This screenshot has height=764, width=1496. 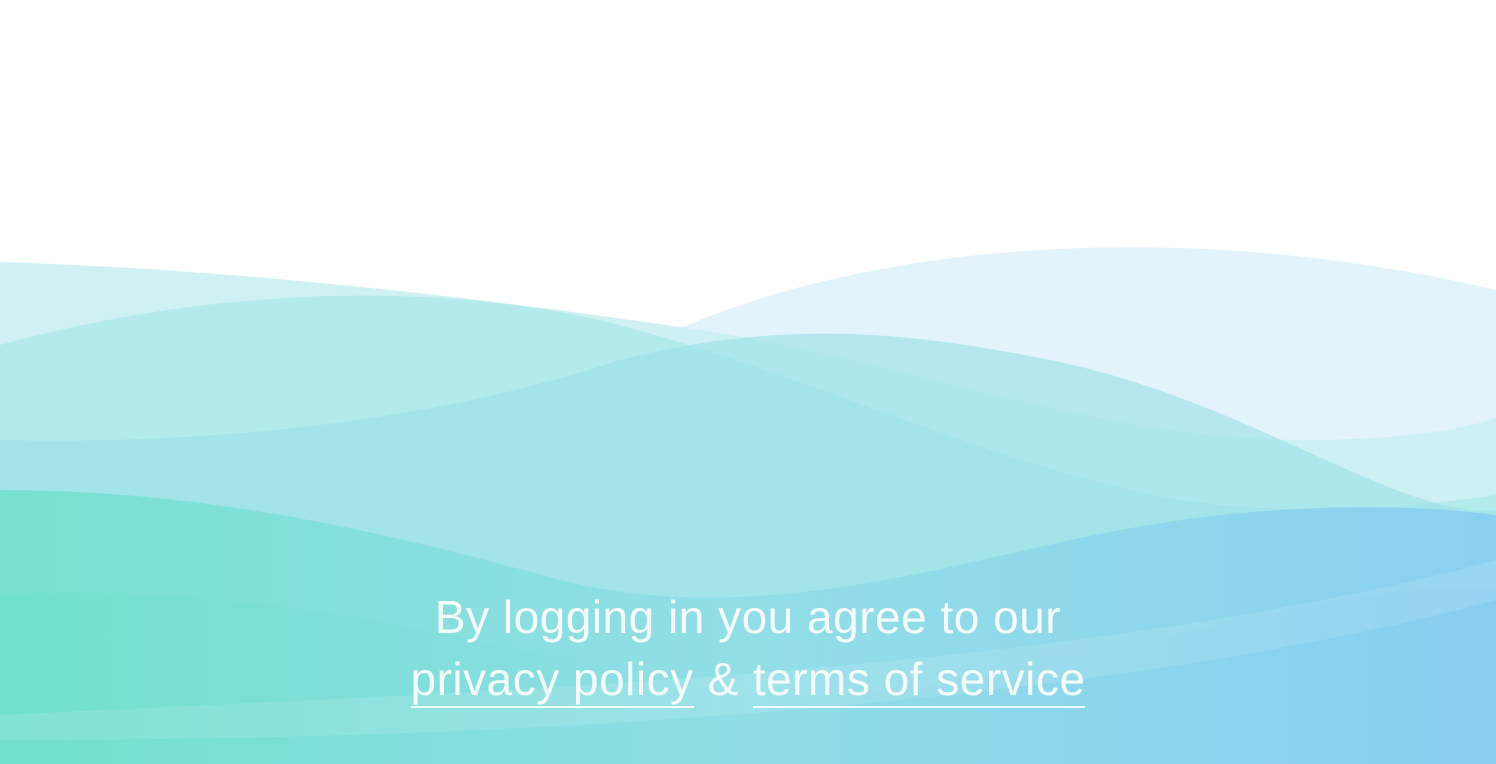 What do you see at coordinates (723, 679) in the screenshot?
I see `ampersand: &` at bounding box center [723, 679].